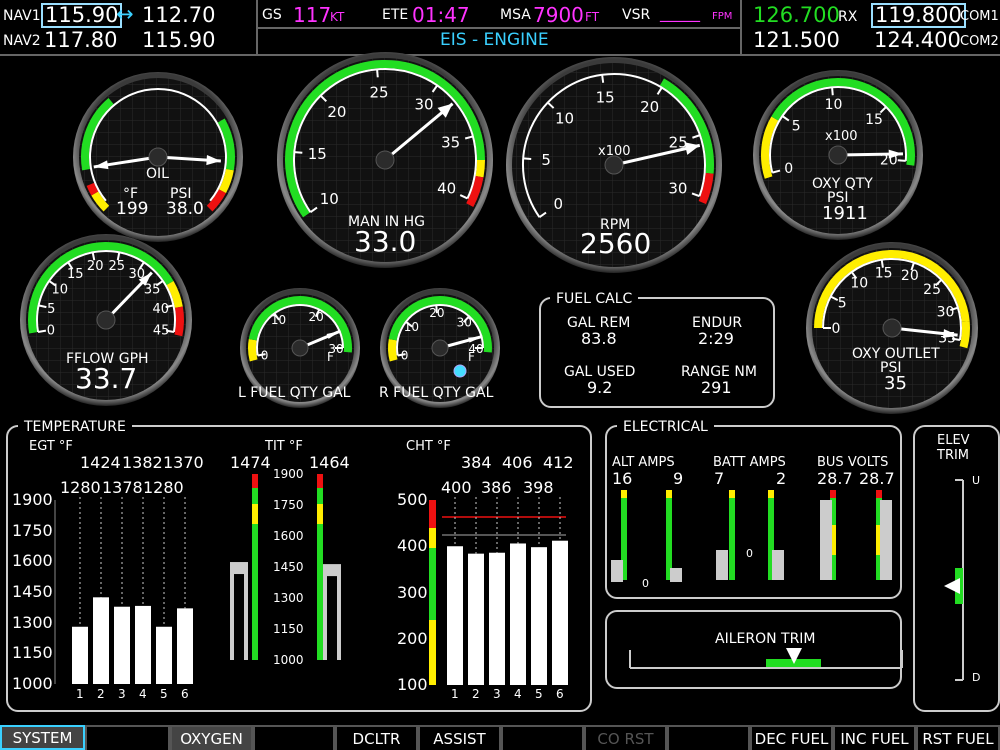  What do you see at coordinates (211, 737) in the screenshot?
I see `softkey-oxygen: OXYGEN` at bounding box center [211, 737].